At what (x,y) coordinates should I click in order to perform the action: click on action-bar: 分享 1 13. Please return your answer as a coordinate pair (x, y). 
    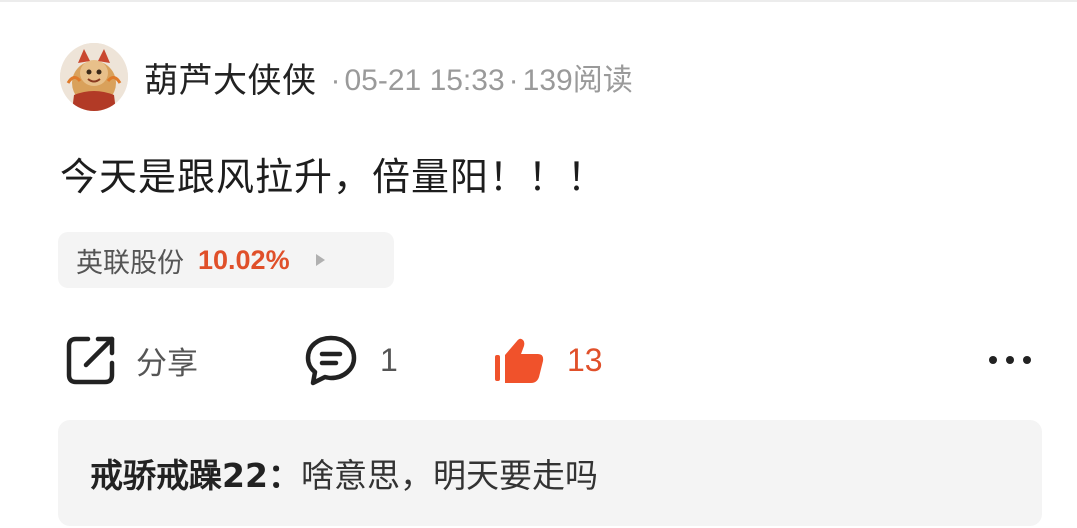
    Looking at the image, I should click on (538, 360).